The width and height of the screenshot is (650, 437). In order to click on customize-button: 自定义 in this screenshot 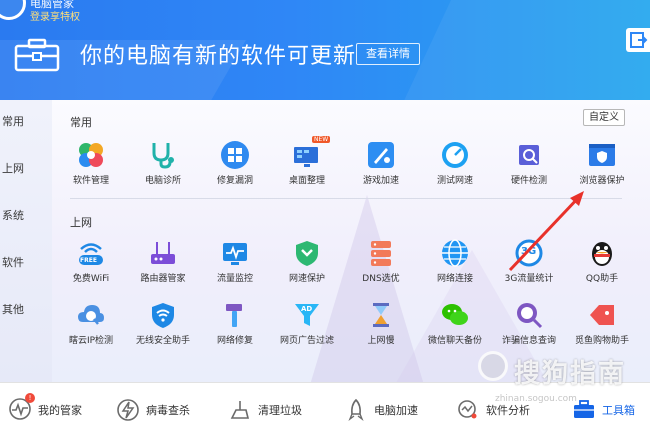, I will do `click(604, 117)`.